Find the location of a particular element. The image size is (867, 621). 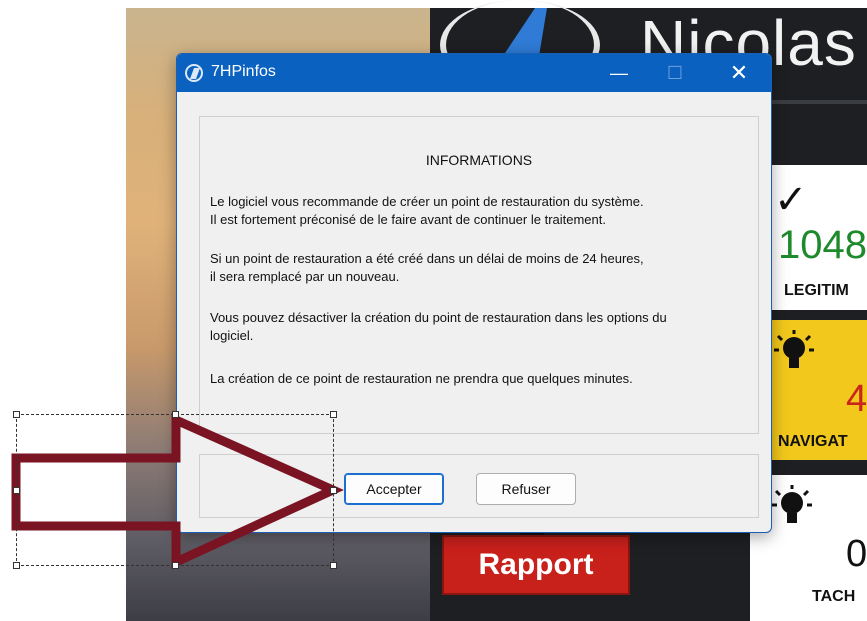

minimize-button: — is located at coordinates (619, 73).